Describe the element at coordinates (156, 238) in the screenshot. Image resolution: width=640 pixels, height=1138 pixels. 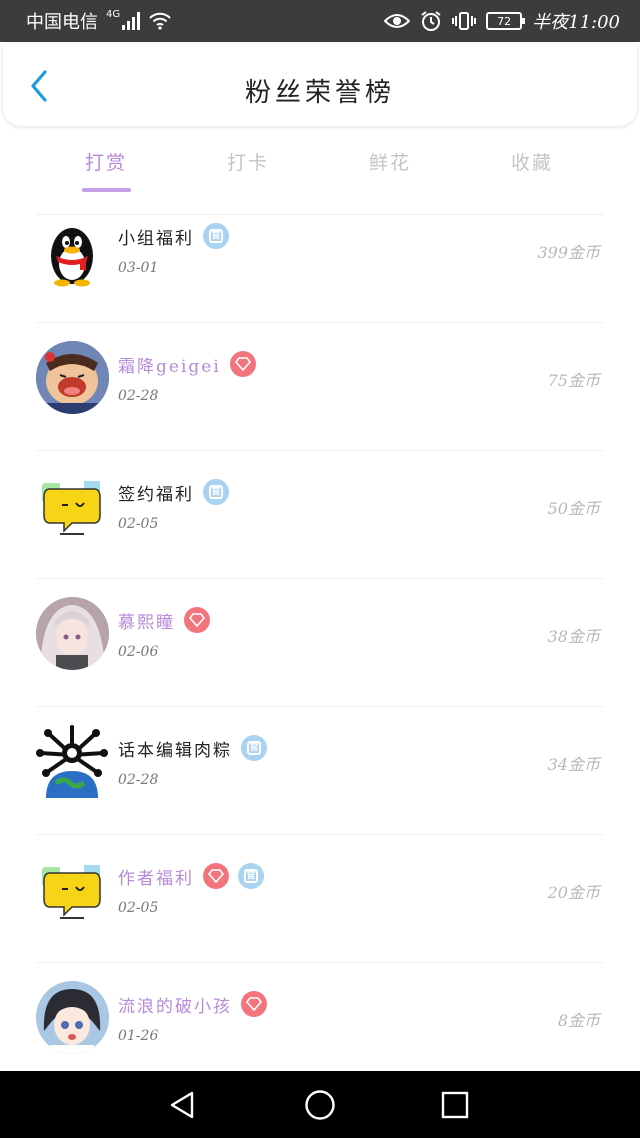
I see `user-name: 小组福利` at that location.